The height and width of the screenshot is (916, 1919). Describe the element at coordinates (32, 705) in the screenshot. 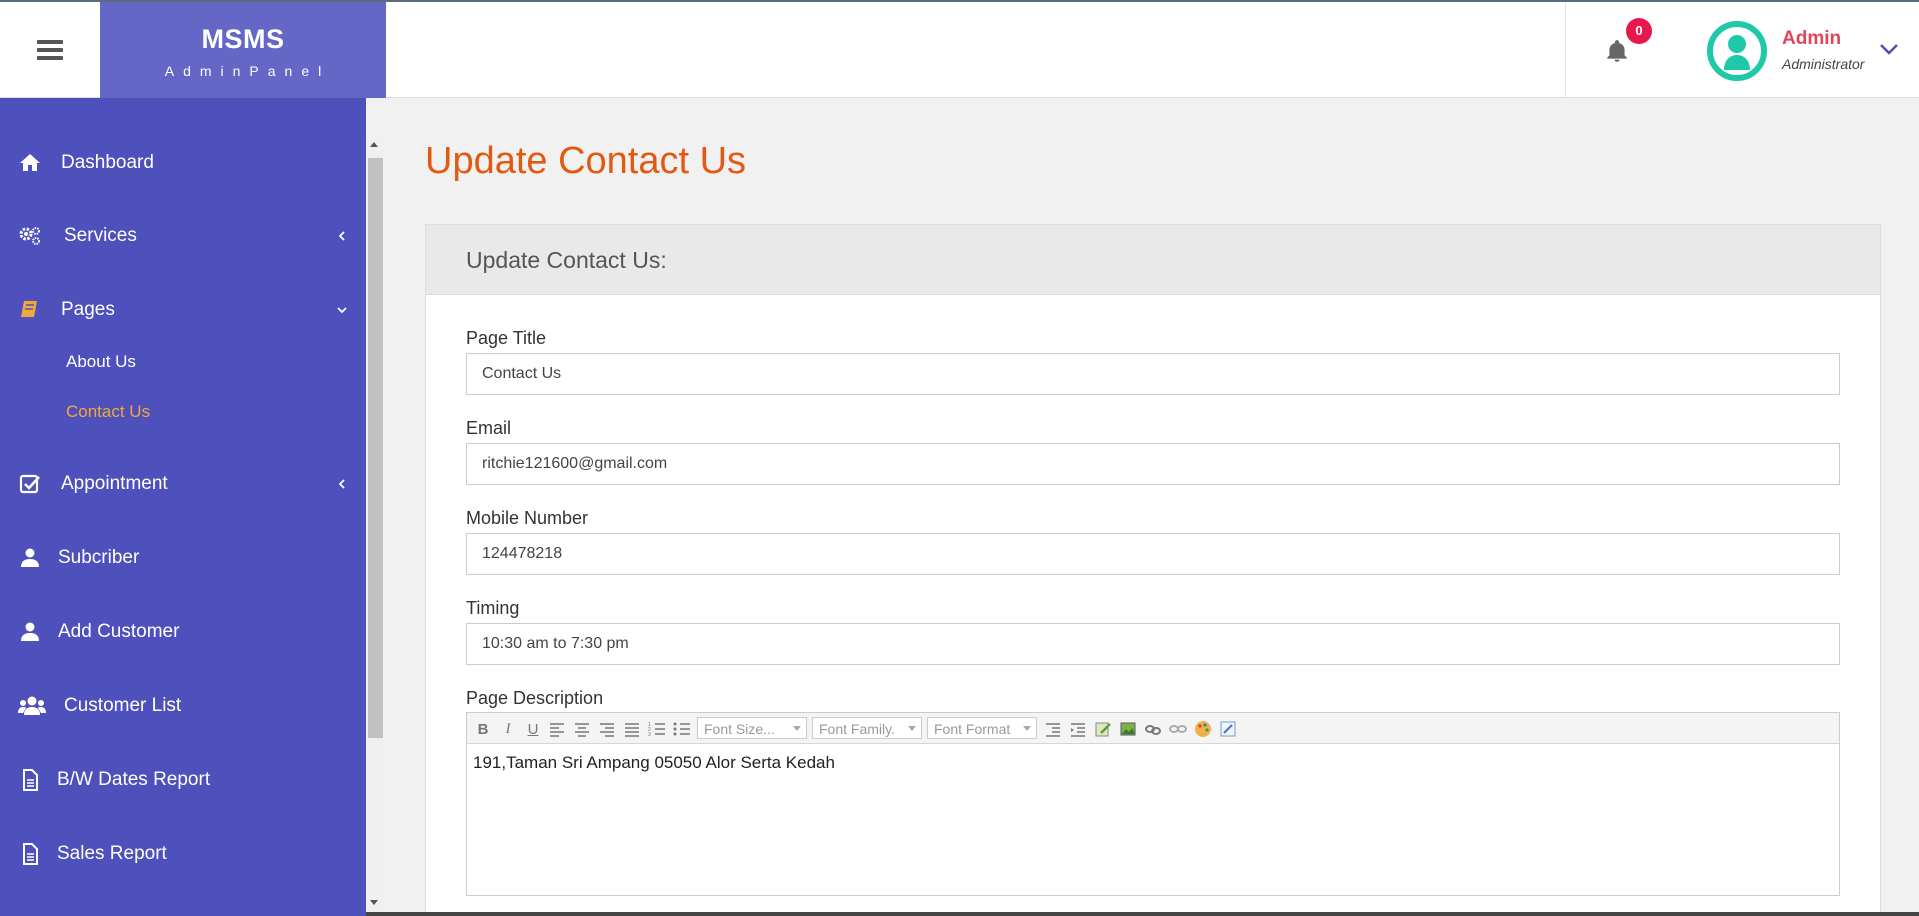

I see `users-icon` at that location.